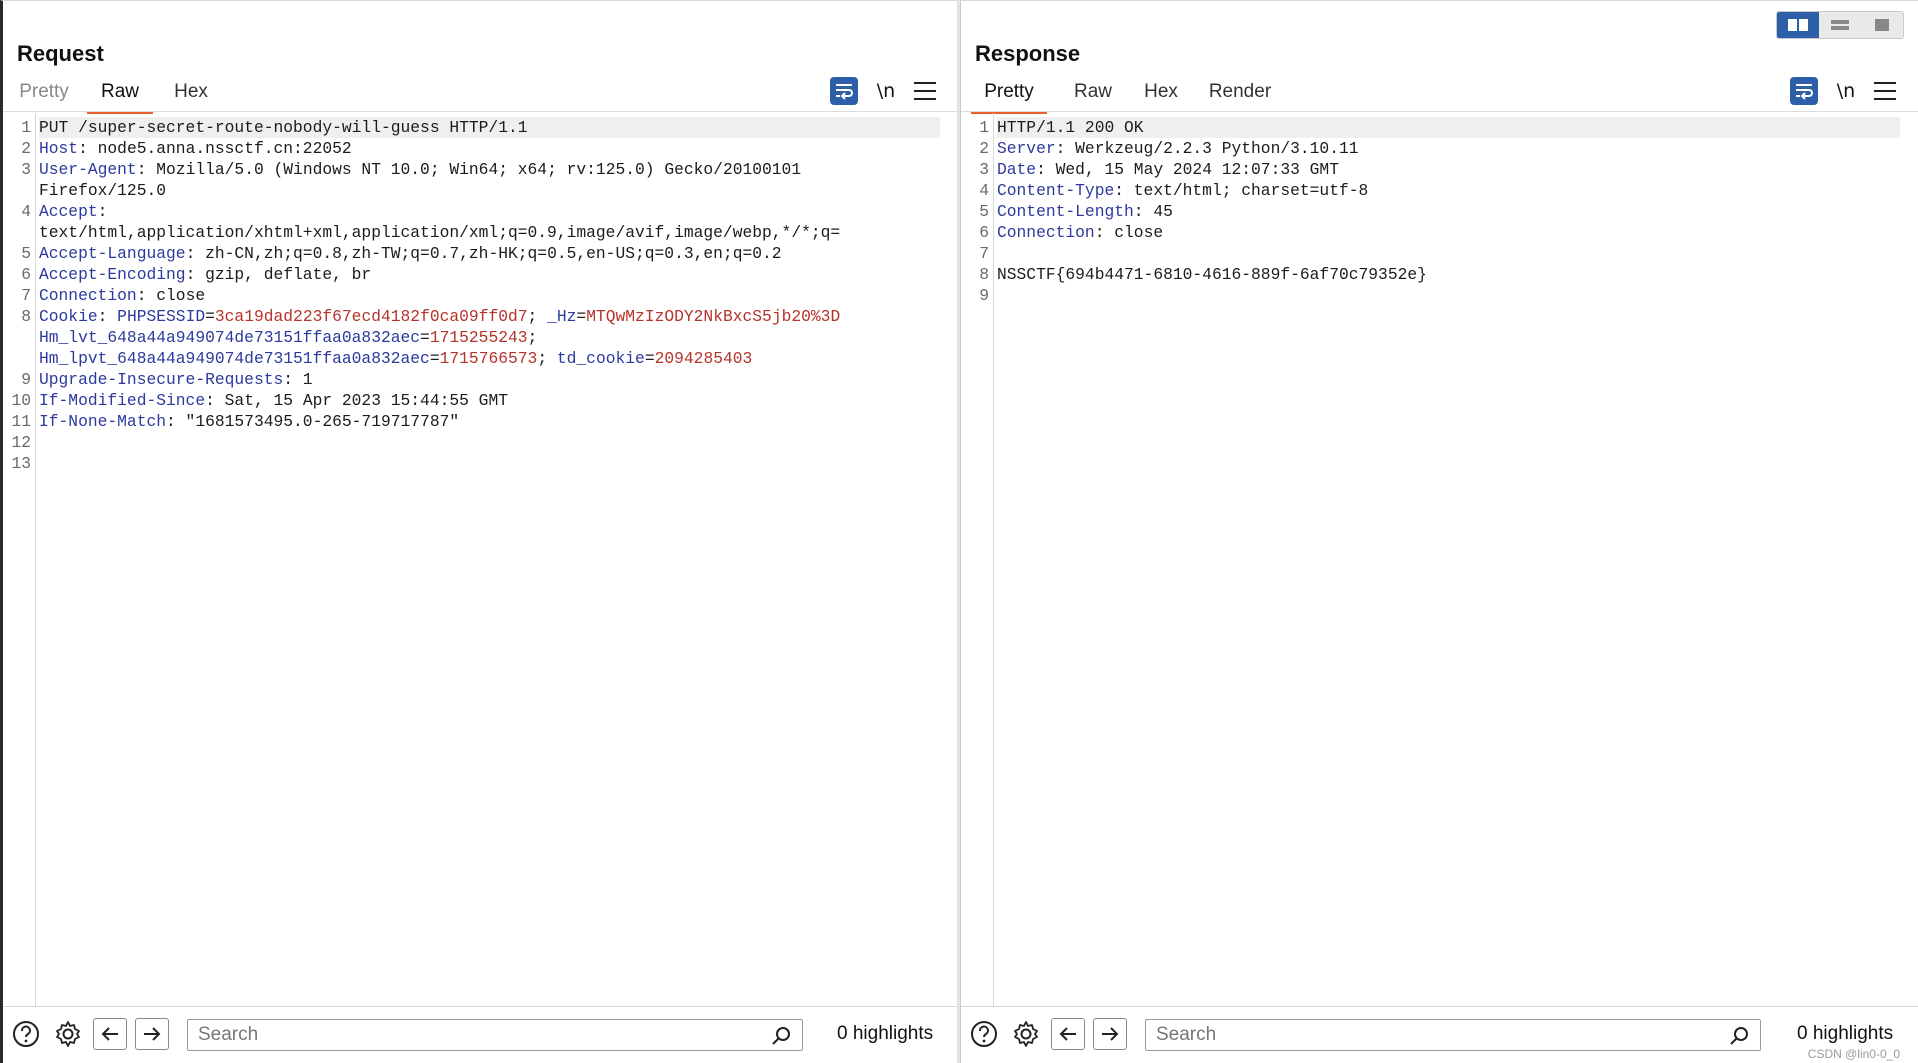  What do you see at coordinates (21, 442) in the screenshot?
I see `line-number: 12` at bounding box center [21, 442].